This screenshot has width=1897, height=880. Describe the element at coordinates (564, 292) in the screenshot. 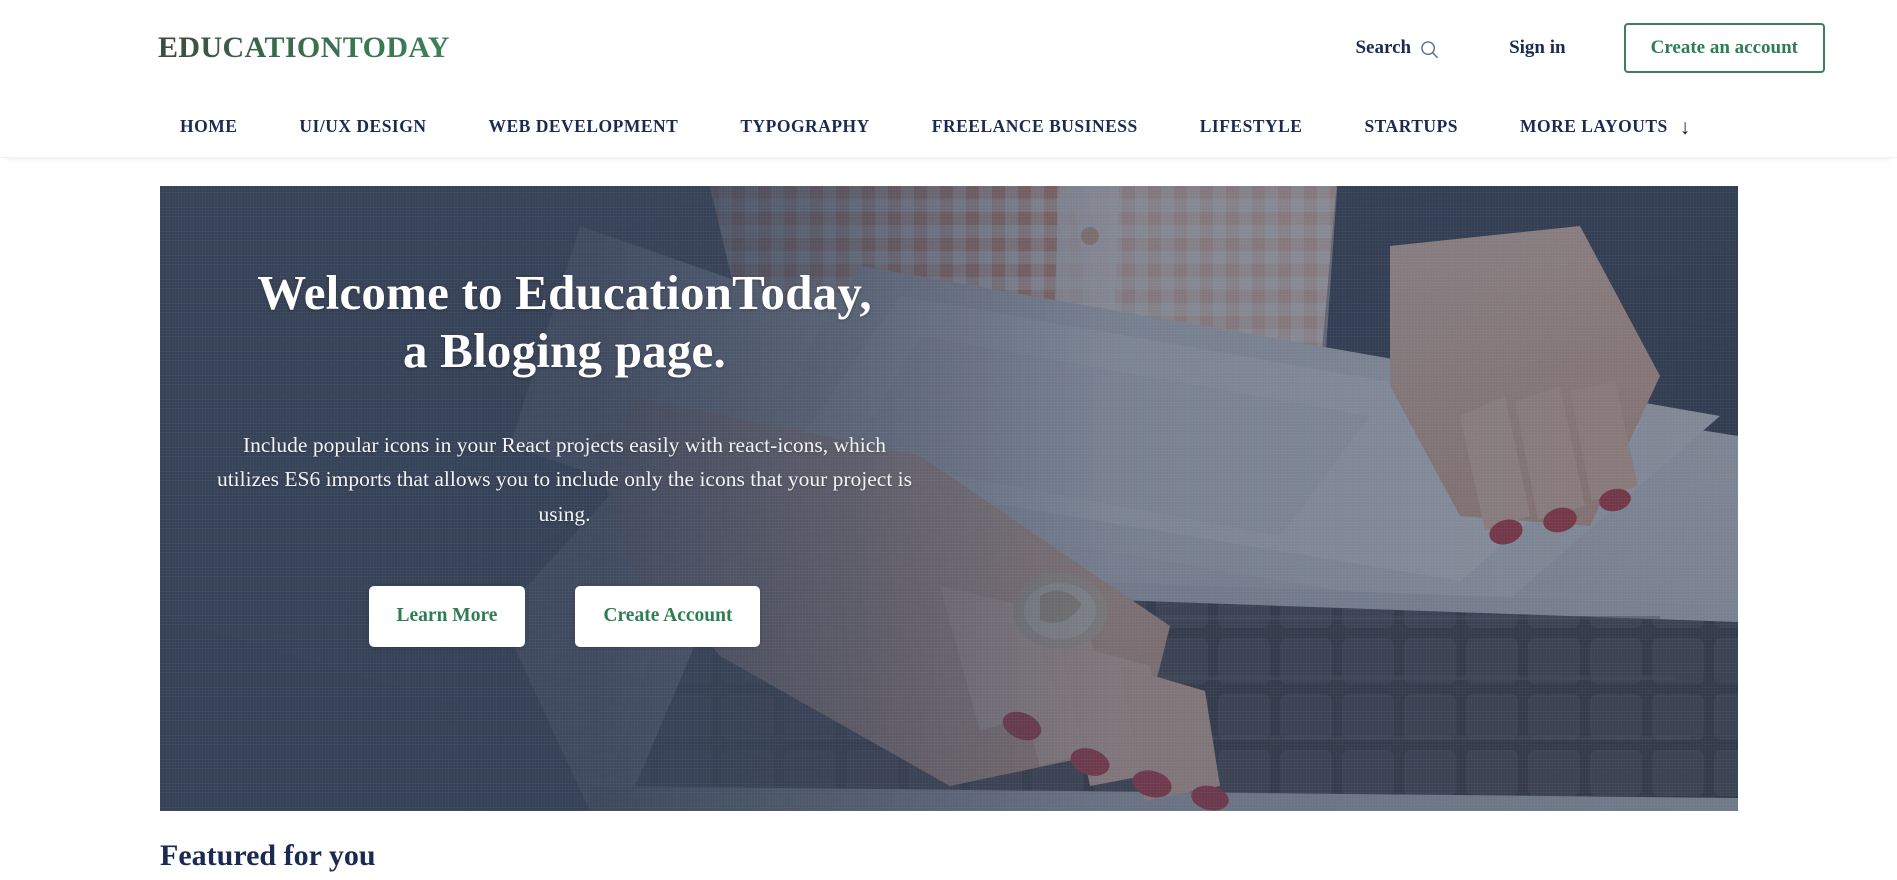

I see `hero-title-line-1: Welcome to EducationToday,` at that location.